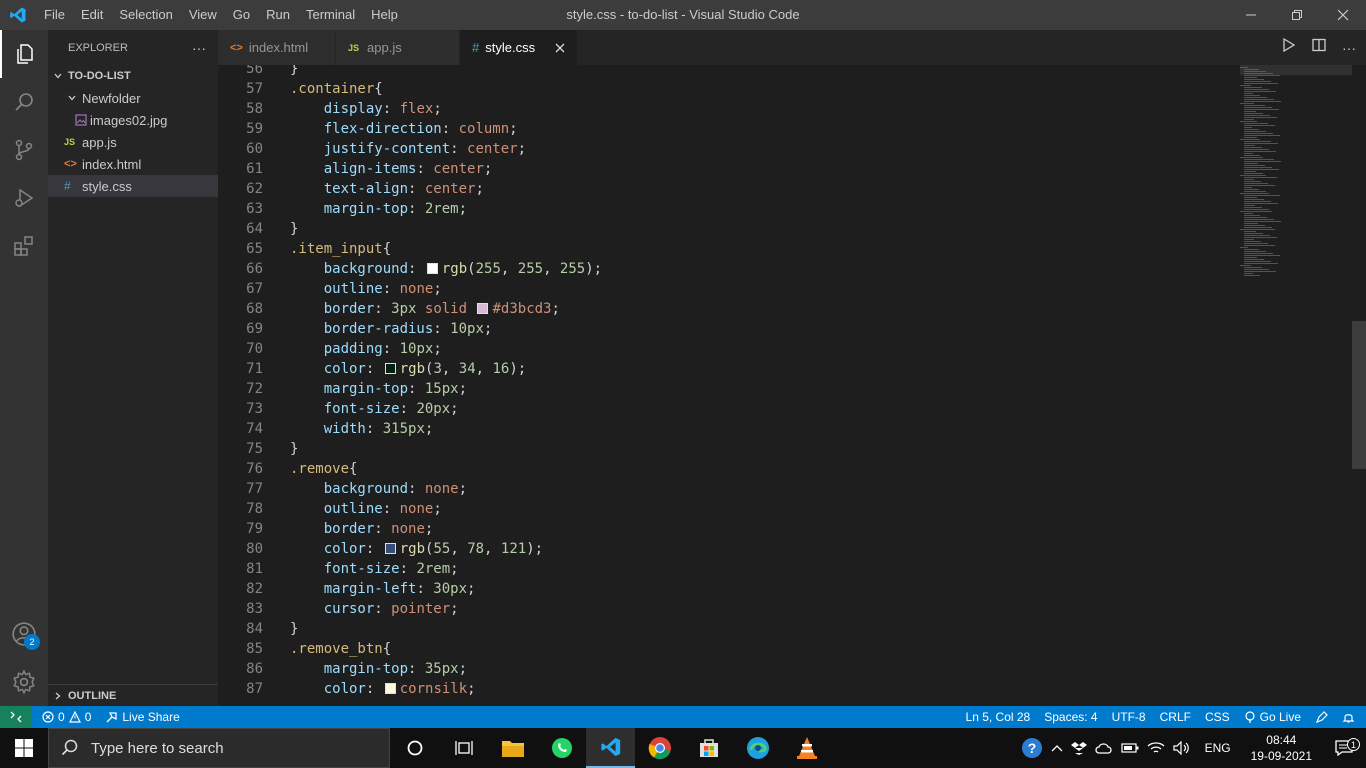 This screenshot has width=1366, height=768. Describe the element at coordinates (1289, 47) in the screenshot. I see `run-icon` at that location.